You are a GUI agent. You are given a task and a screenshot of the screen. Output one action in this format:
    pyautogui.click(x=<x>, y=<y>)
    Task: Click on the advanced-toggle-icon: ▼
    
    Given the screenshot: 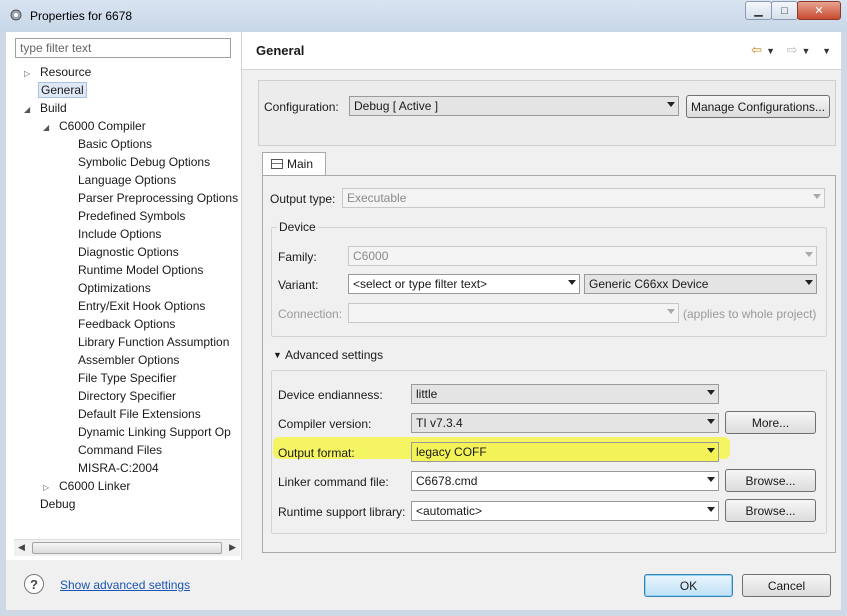 What is the action you would take?
    pyautogui.click(x=277, y=355)
    